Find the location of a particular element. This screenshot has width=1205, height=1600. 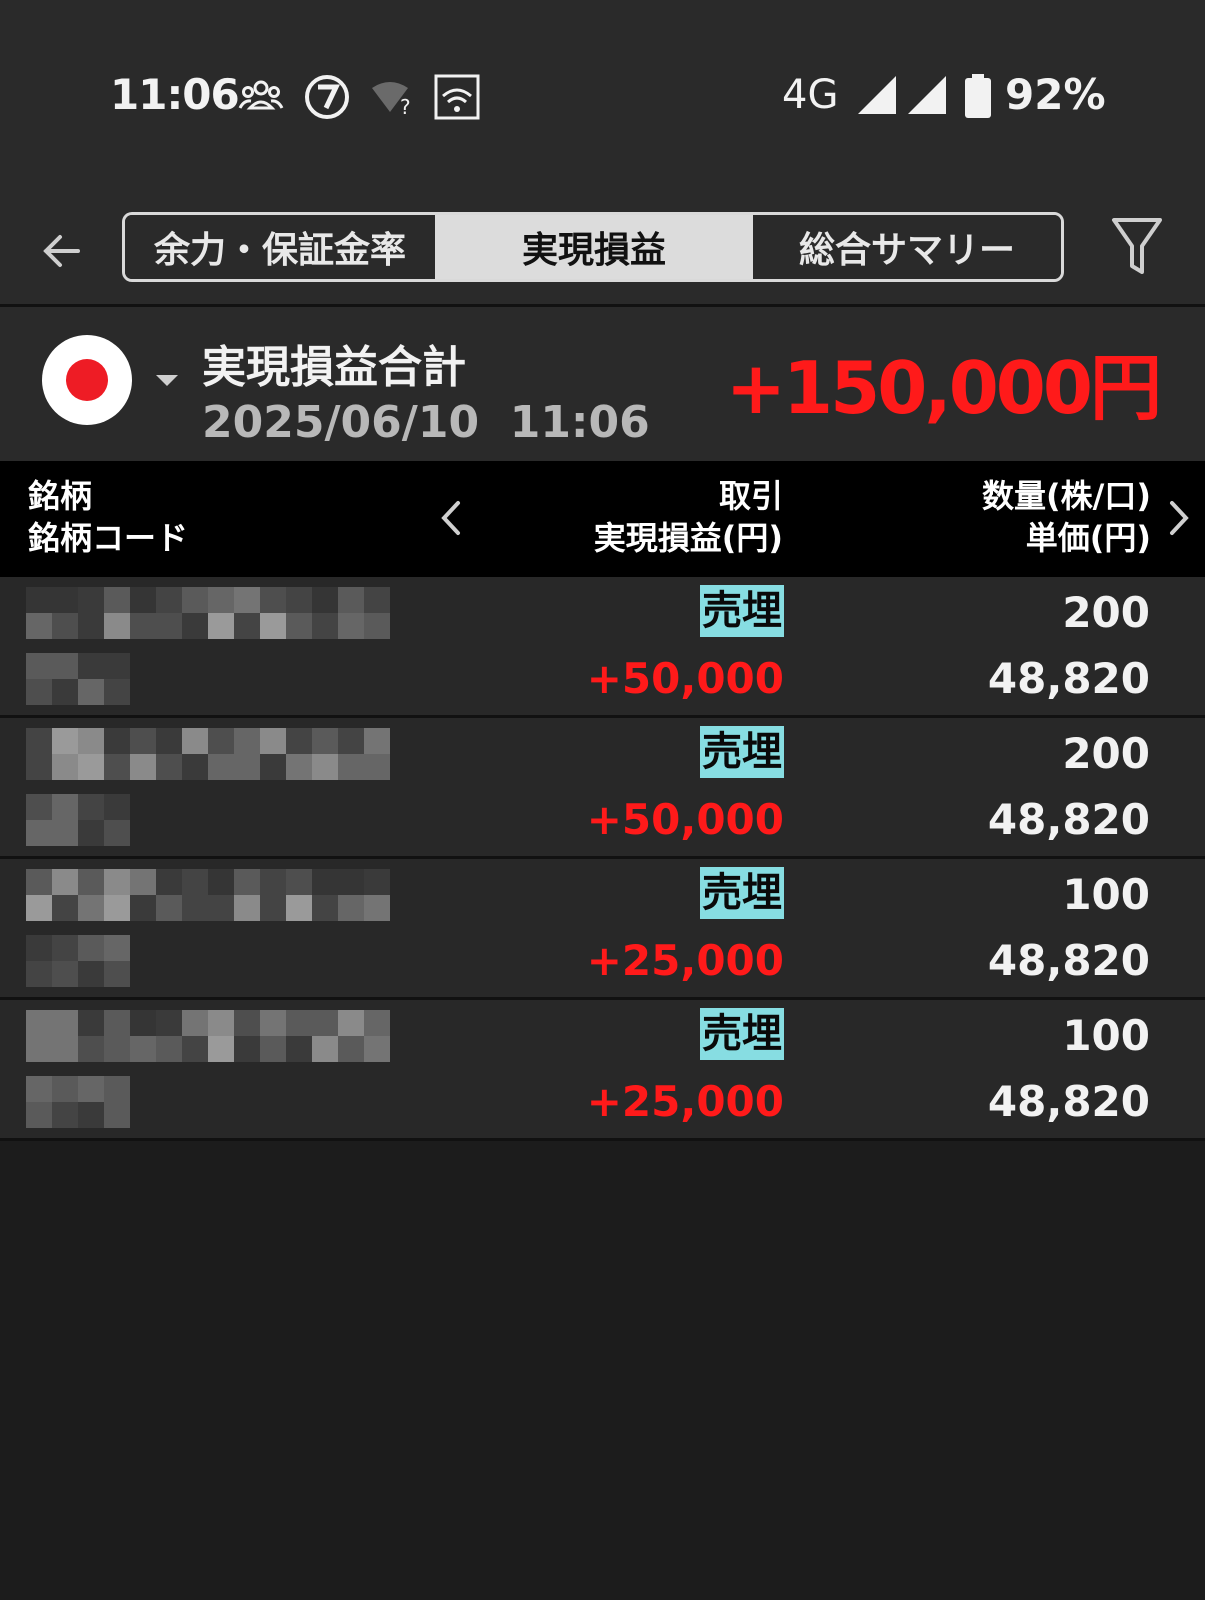

wifi-unknown-icon: ? is located at coordinates (391, 100).